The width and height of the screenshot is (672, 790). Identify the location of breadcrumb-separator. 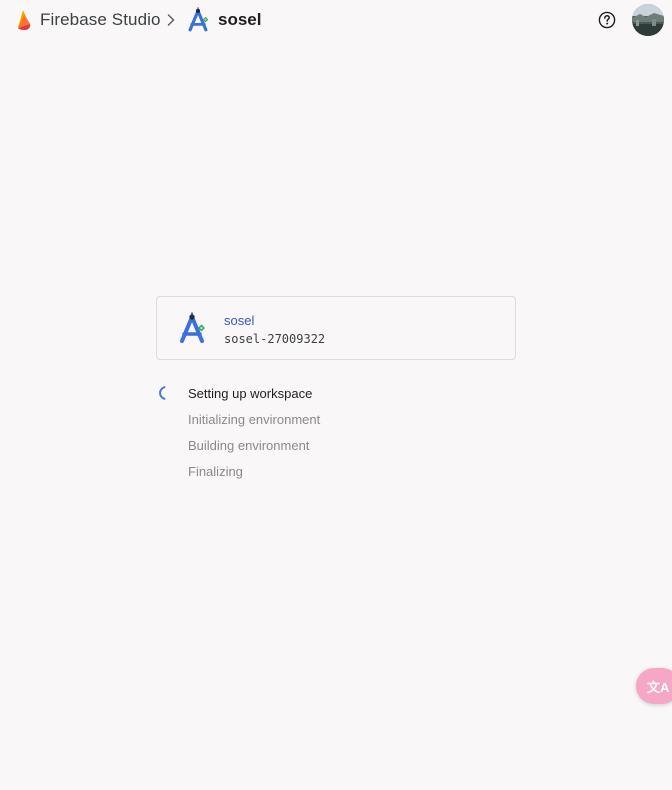
(171, 20).